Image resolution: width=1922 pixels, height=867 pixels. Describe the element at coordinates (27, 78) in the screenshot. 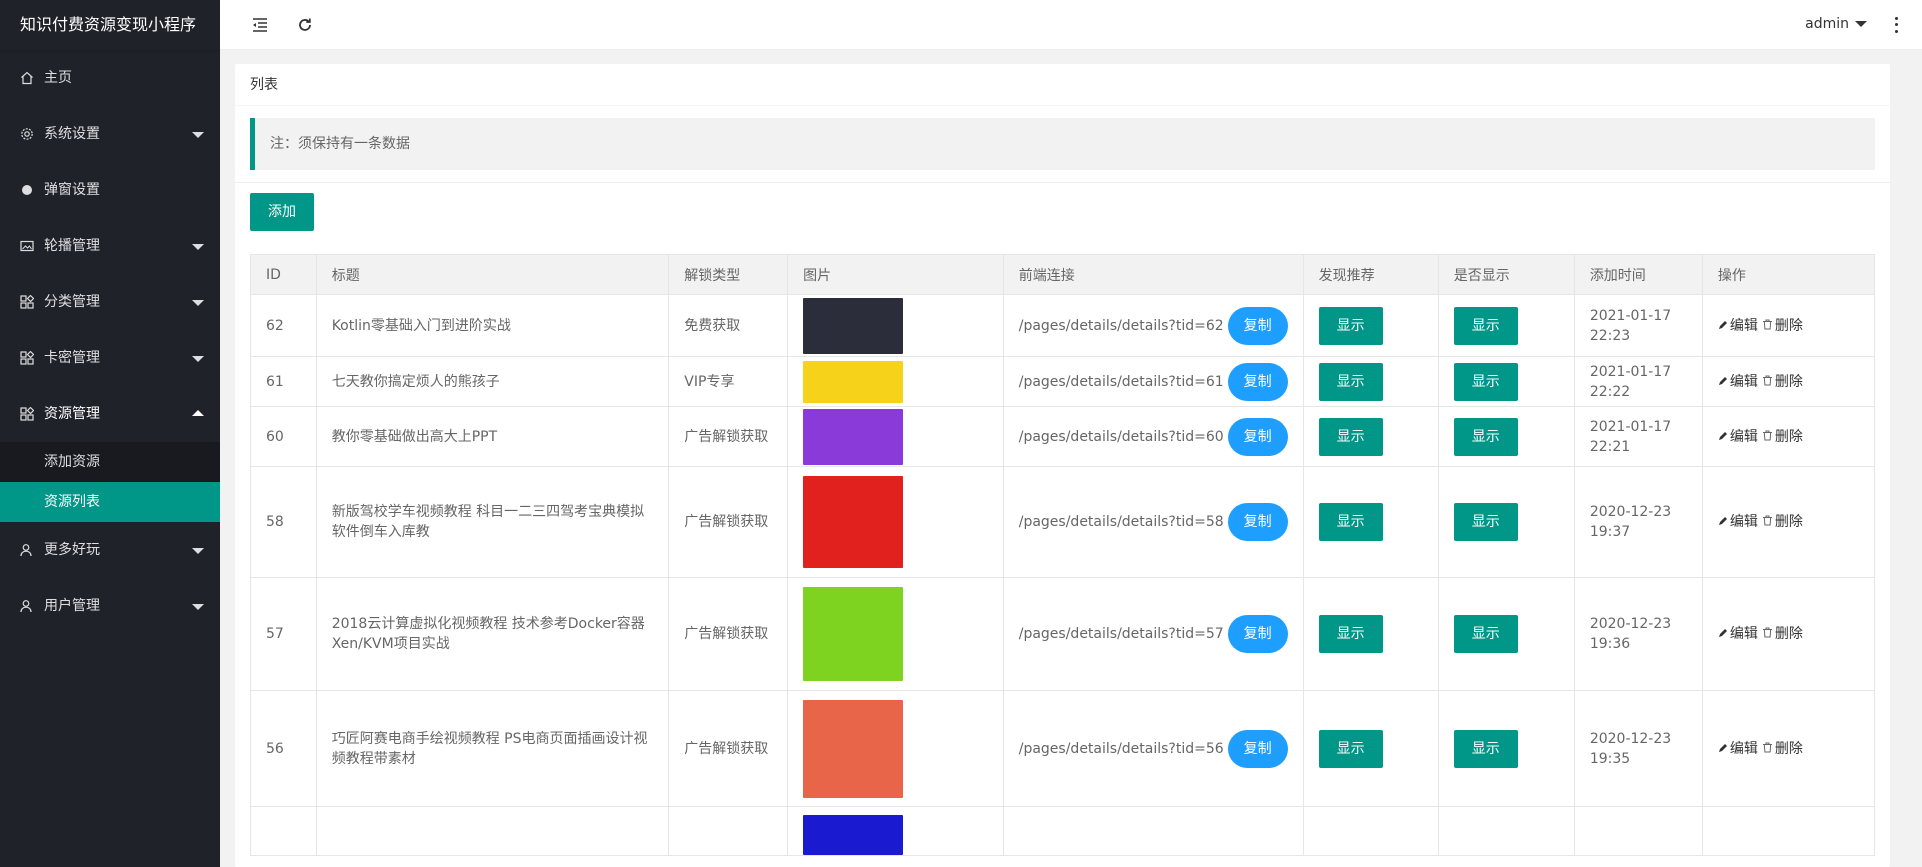

I see `home-icon` at that location.